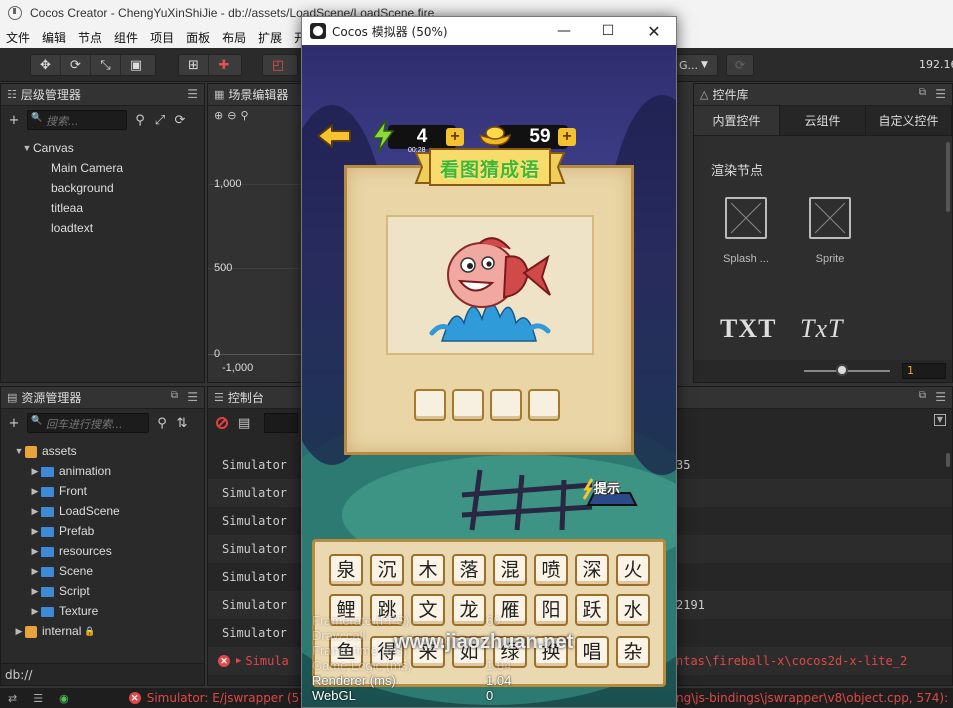 This screenshot has height=708, width=953. What do you see at coordinates (102, 611) in the screenshot?
I see `folder-texture: ▶ Texture` at bounding box center [102, 611].